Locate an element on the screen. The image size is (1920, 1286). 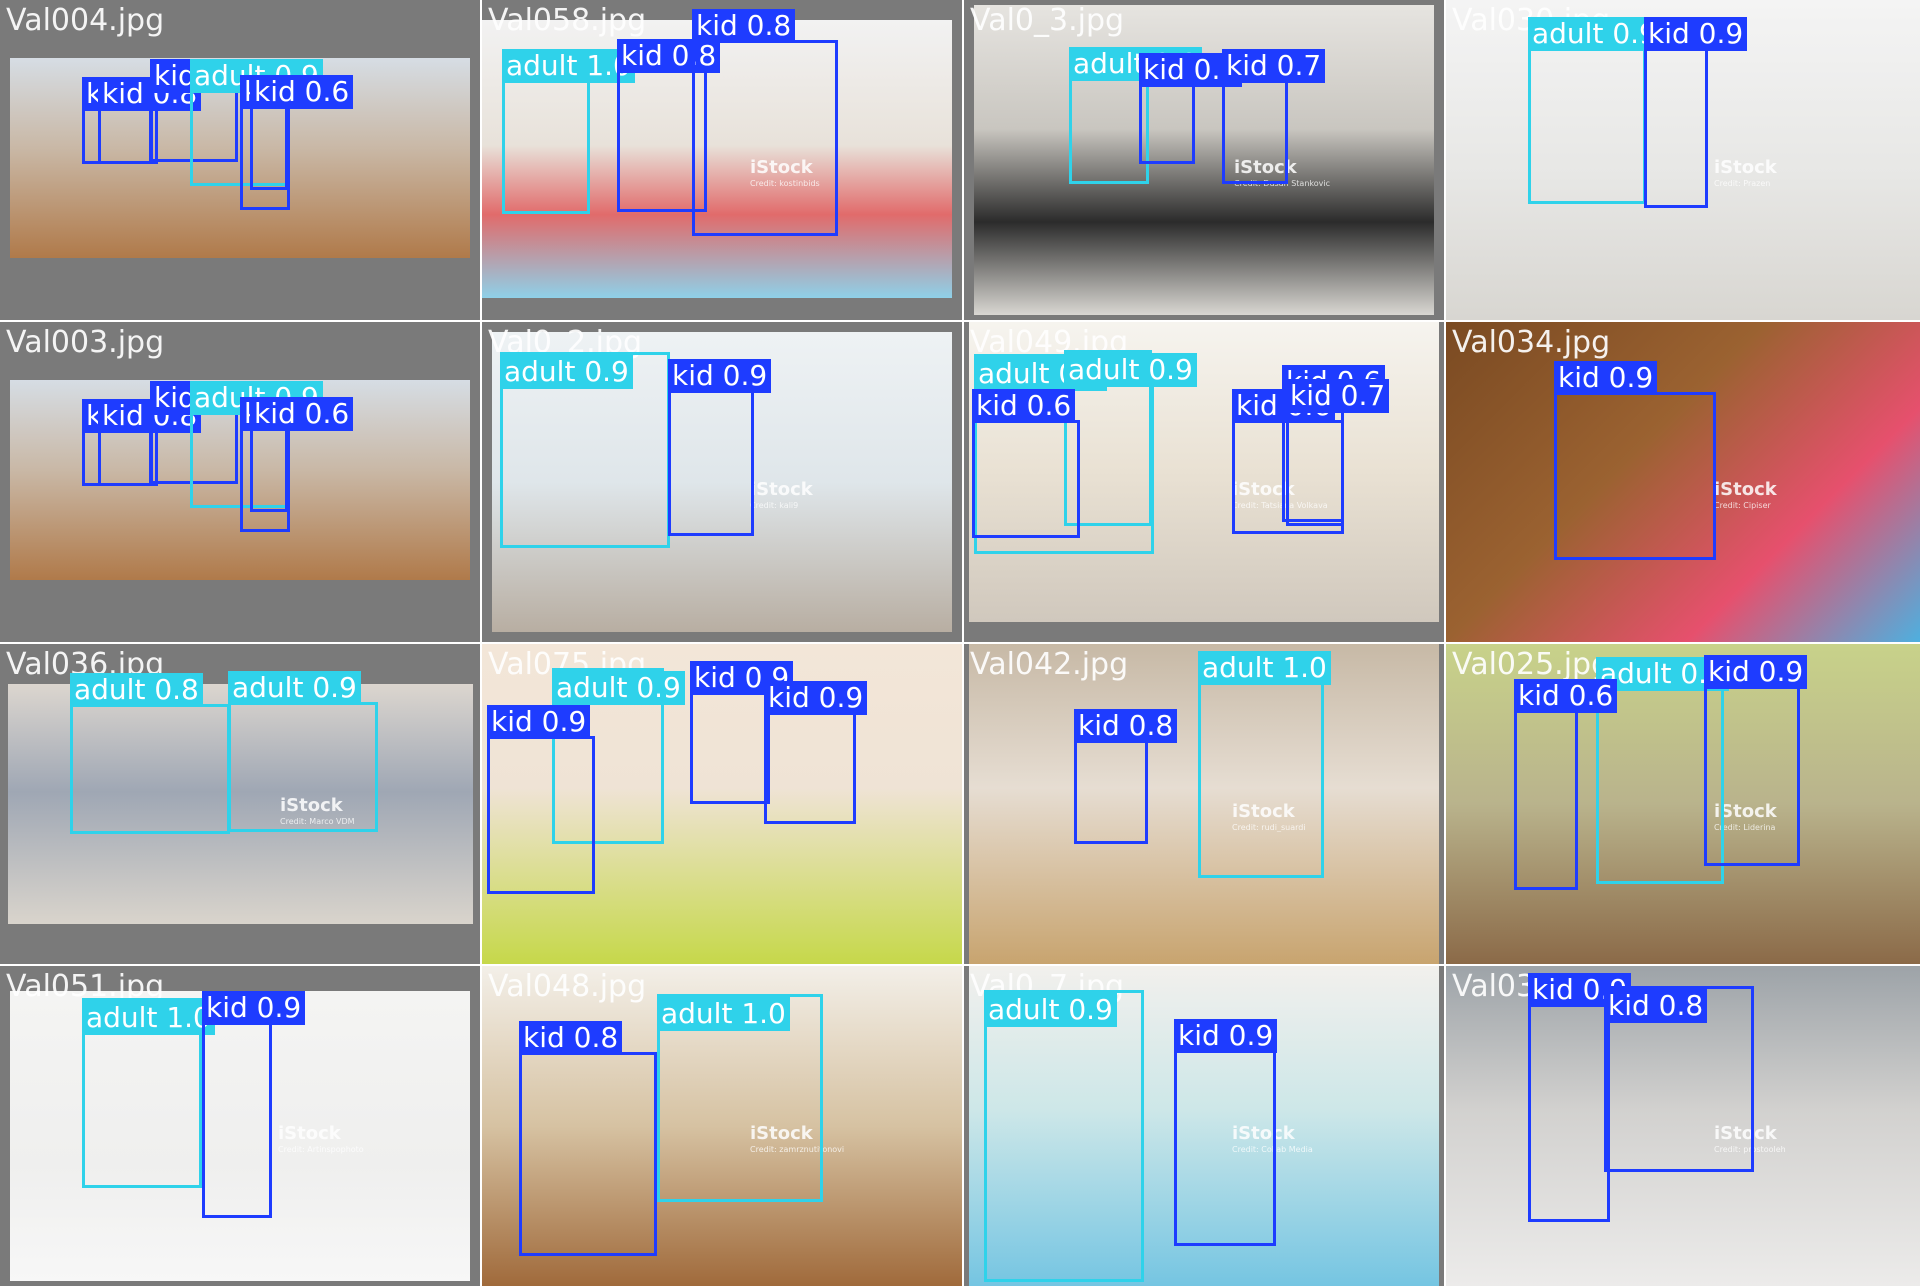
image-filename: Val003.jpg is located at coordinates (85, 342).